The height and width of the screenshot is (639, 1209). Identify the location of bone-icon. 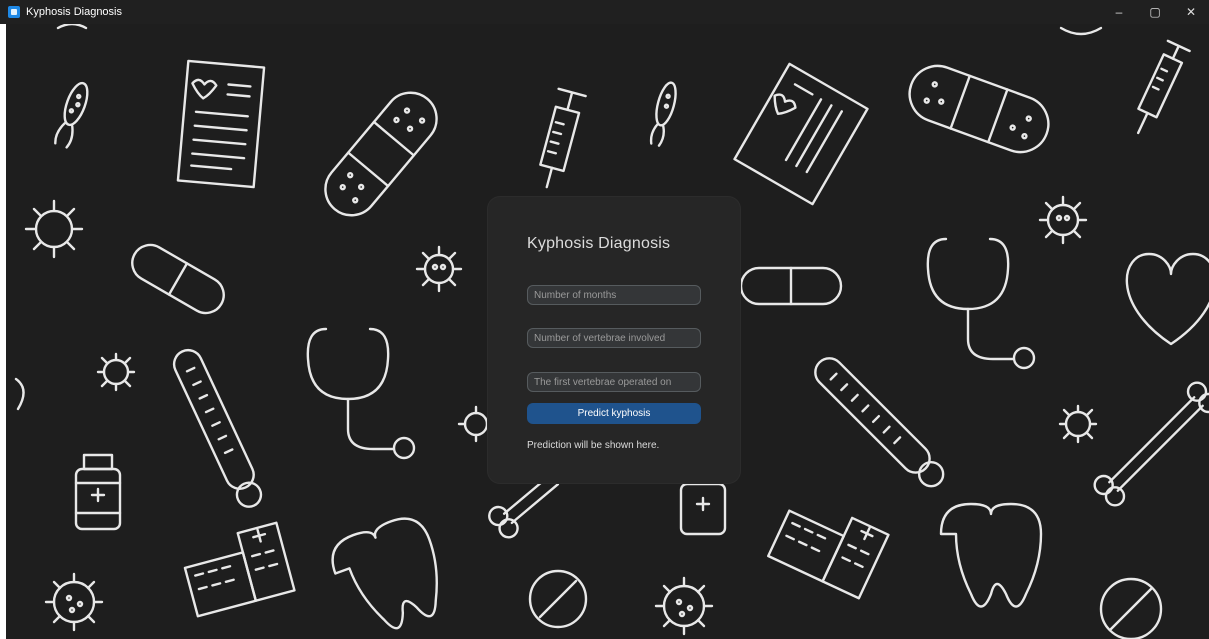
(1151, 444).